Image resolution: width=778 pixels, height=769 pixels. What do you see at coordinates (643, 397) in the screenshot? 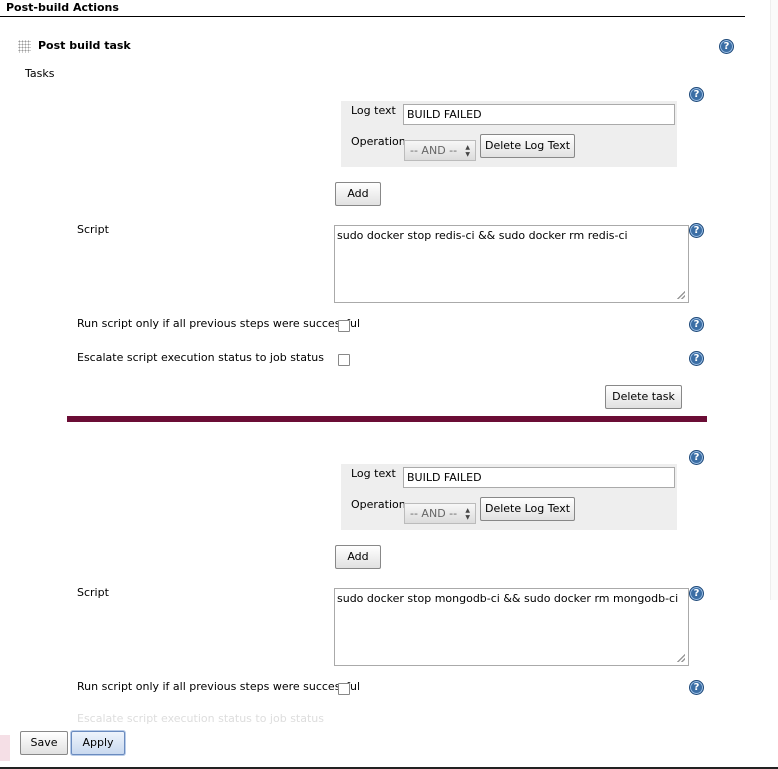
I see `delete-task-button: Delete task` at bounding box center [643, 397].